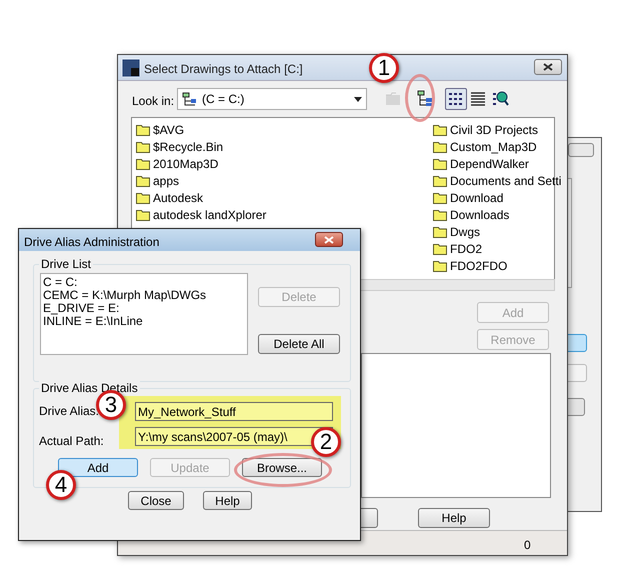 The width and height of the screenshot is (643, 572). What do you see at coordinates (479, 266) in the screenshot?
I see `folder-name: FDO2FDO` at bounding box center [479, 266].